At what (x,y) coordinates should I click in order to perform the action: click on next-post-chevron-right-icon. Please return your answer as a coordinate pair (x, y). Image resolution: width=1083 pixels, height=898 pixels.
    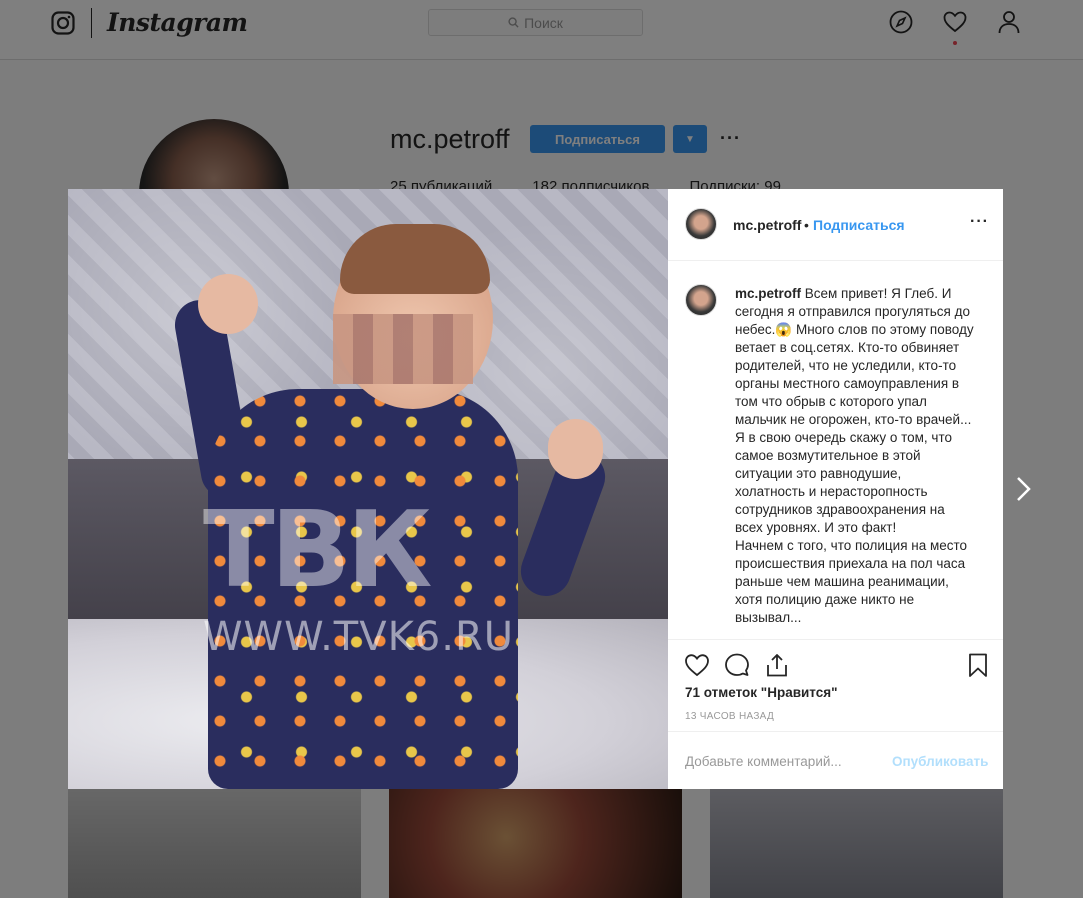
    Looking at the image, I should click on (1024, 489).